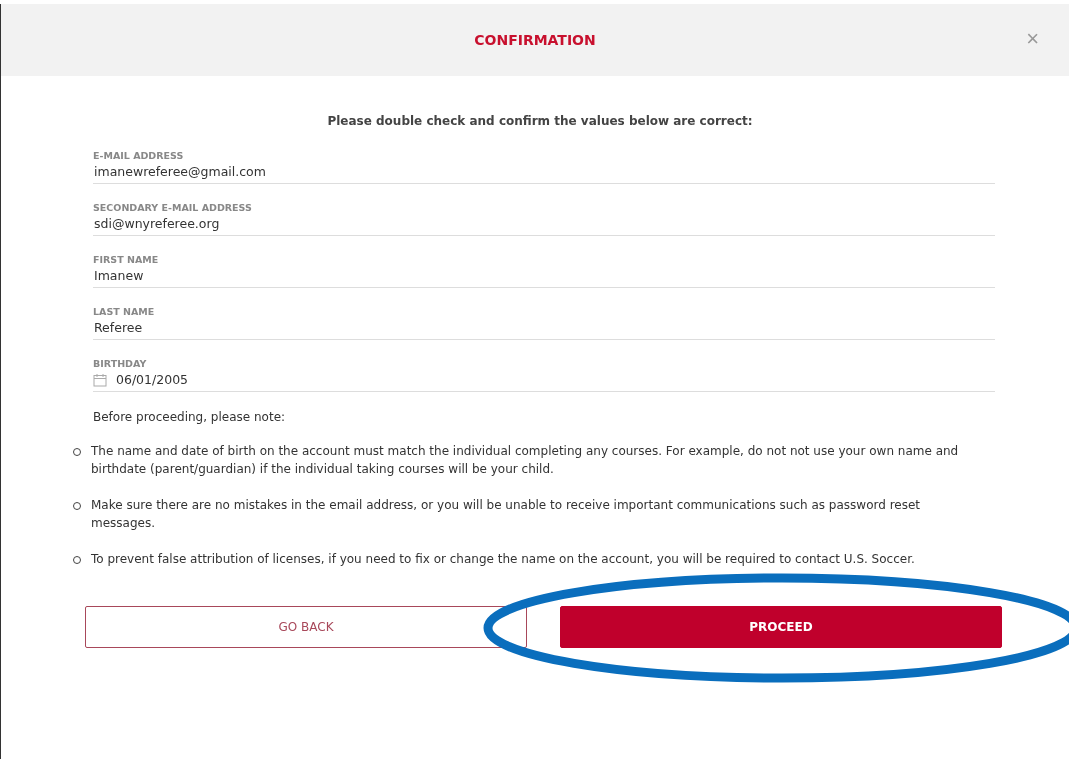 The width and height of the screenshot is (1069, 759). I want to click on notes-heading: Before proceeding, please note:, so click(190, 417).